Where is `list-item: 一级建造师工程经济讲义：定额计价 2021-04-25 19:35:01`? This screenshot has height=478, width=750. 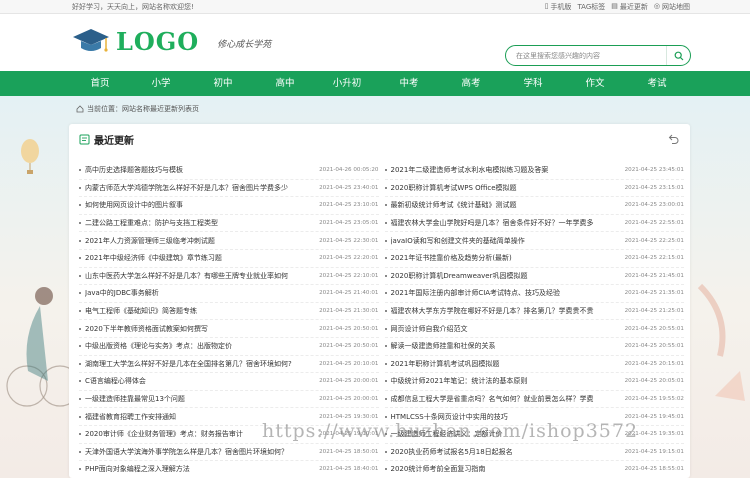 list-item: 一级建造师工程经济讲义：定额计价 2021-04-25 19:35:01 is located at coordinates (534, 435).